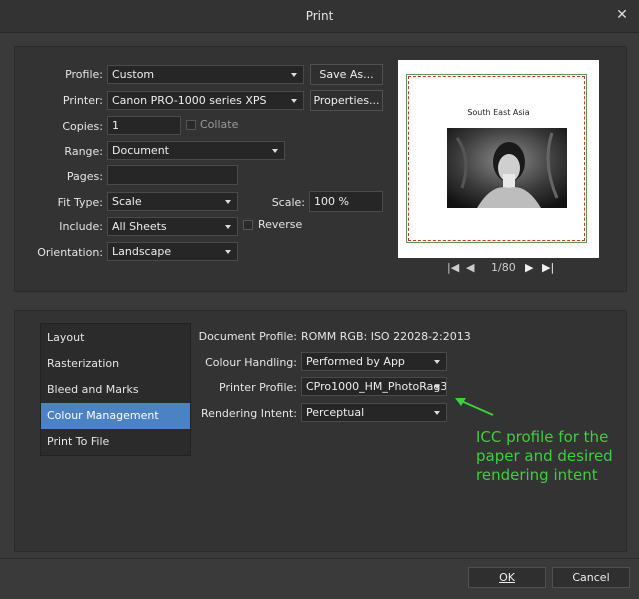 The image size is (639, 599). What do you see at coordinates (172, 251) in the screenshot?
I see `orientation-dropdown: Landscape` at bounding box center [172, 251].